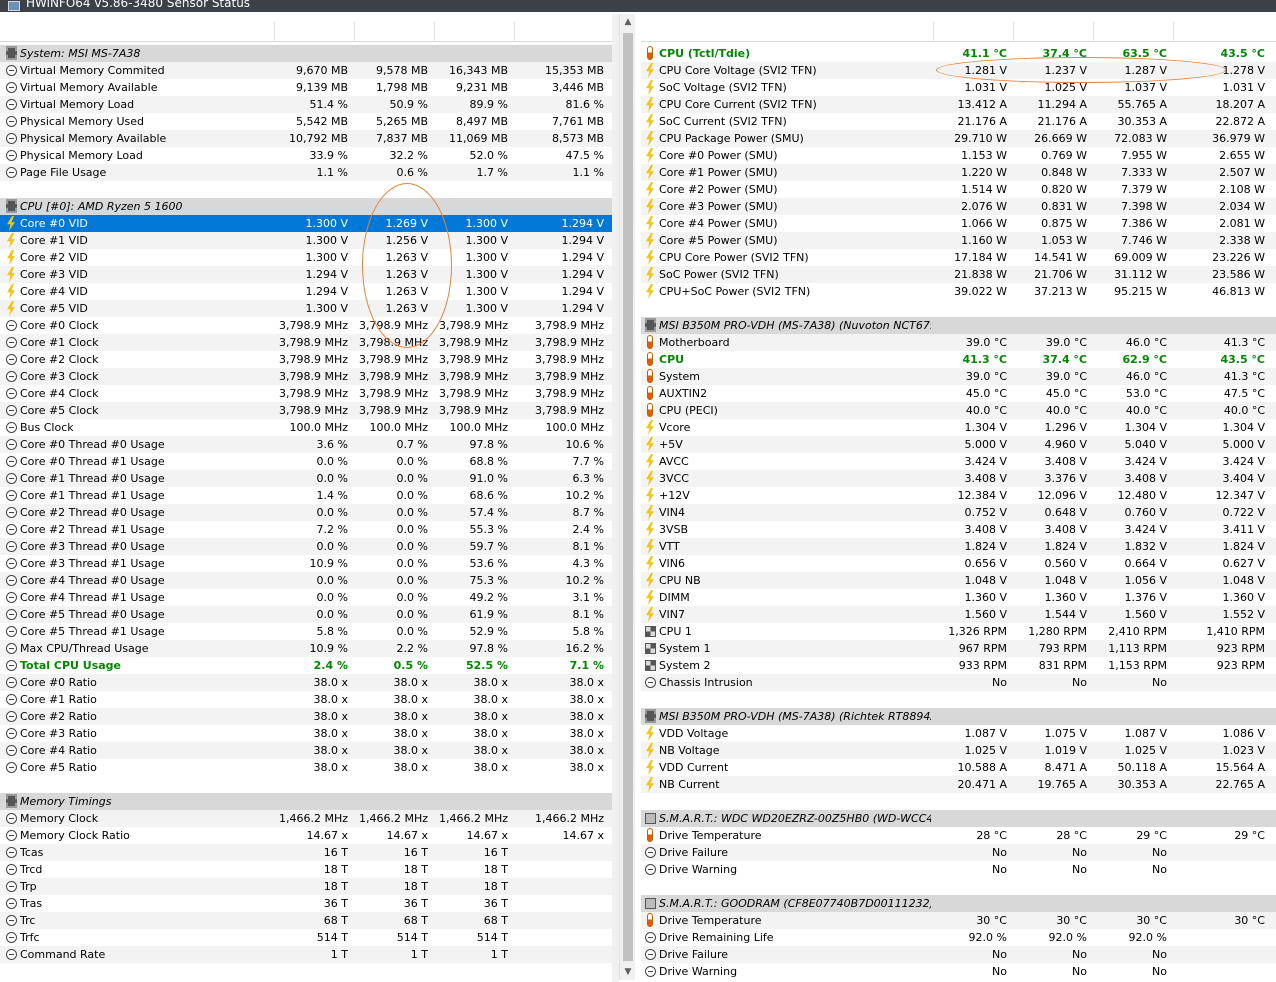  Describe the element at coordinates (958, 444) in the screenshot. I see `sensor-row: +5V 5.000 V 4.960 V 5.040 V 5.000 V` at that location.